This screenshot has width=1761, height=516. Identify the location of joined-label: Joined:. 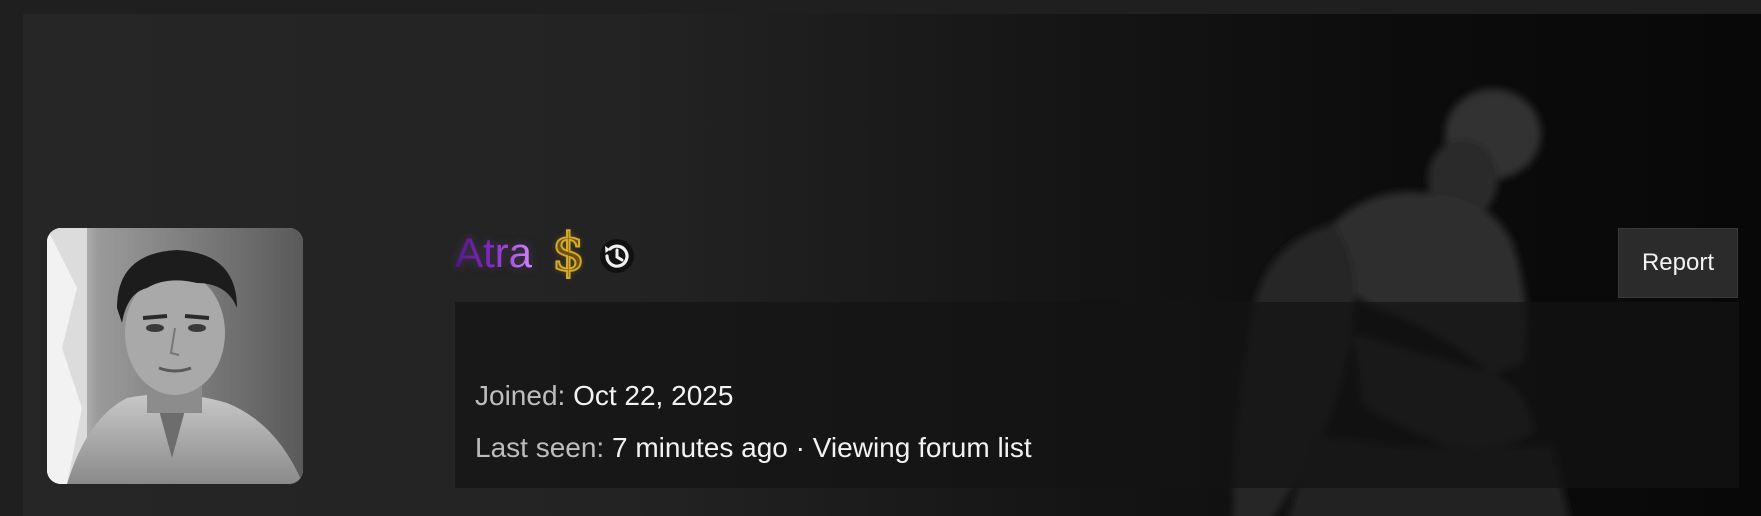
(520, 395).